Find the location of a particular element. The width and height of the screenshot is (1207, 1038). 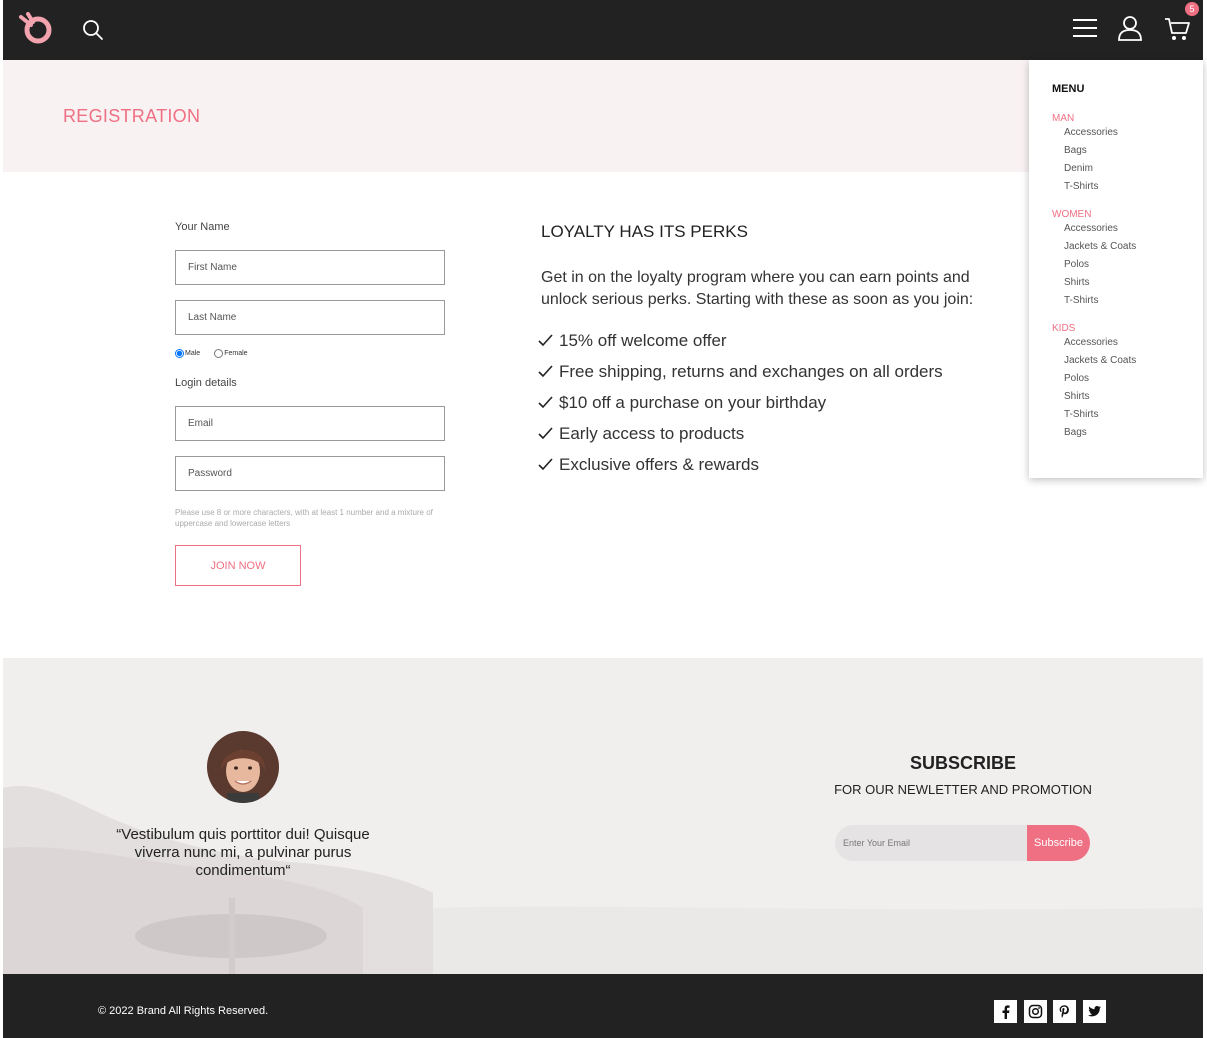

female-radio is located at coordinates (219, 353).